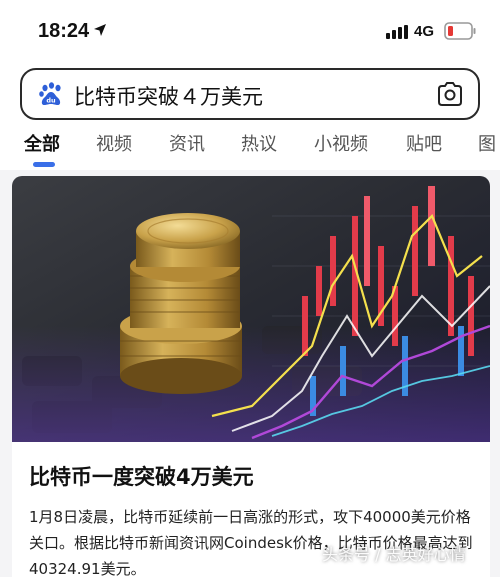 Image resolution: width=500 pixels, height=577 pixels. What do you see at coordinates (51, 101) in the screenshot?
I see `svg-text: du` at bounding box center [51, 101].